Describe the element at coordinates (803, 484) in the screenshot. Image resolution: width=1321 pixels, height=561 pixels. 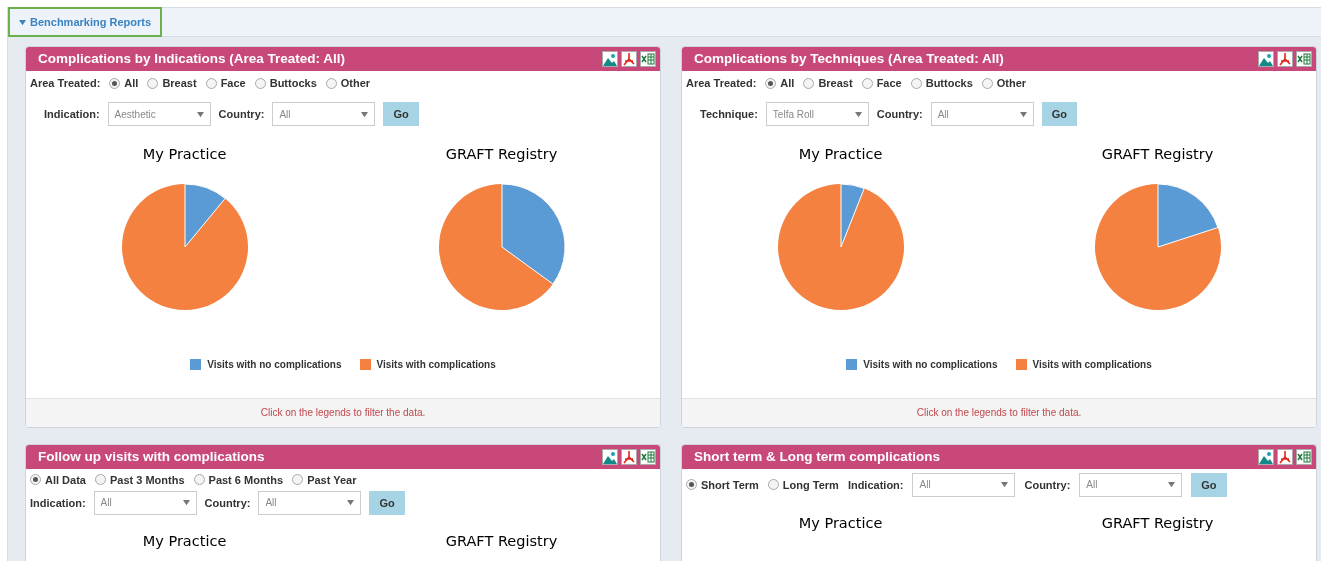
I see `radio-option: Long Term` at that location.